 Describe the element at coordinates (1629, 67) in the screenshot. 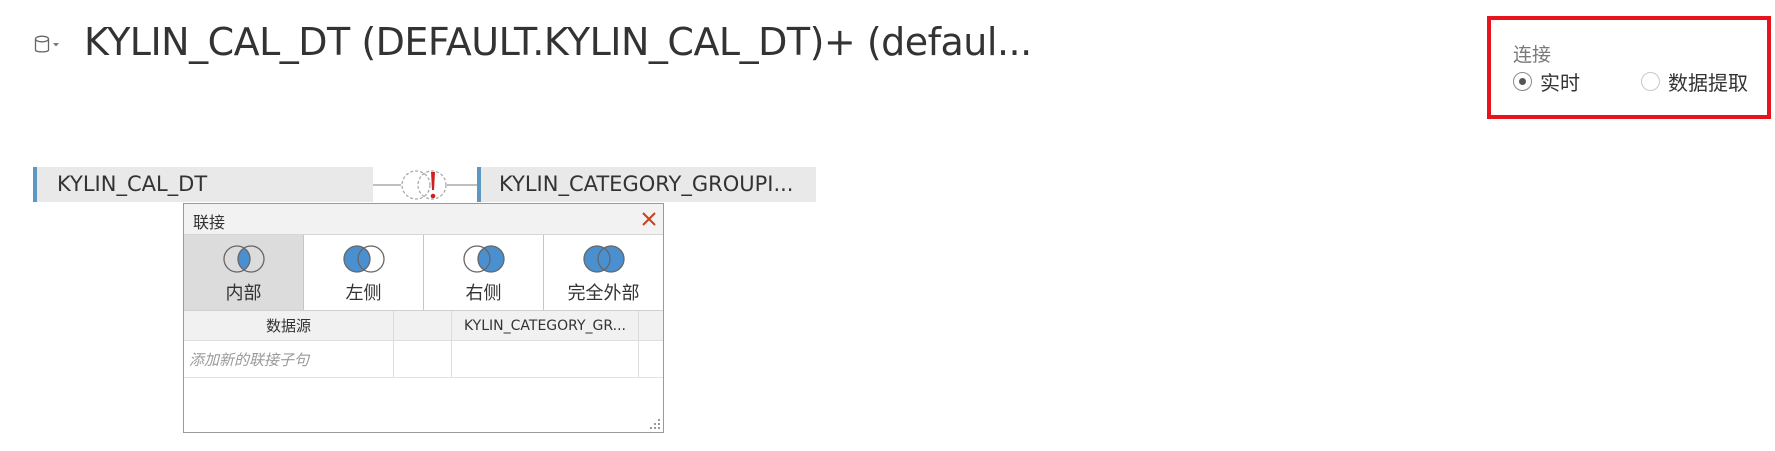

I see `connection-panel: 连接 实时 数据提取` at that location.